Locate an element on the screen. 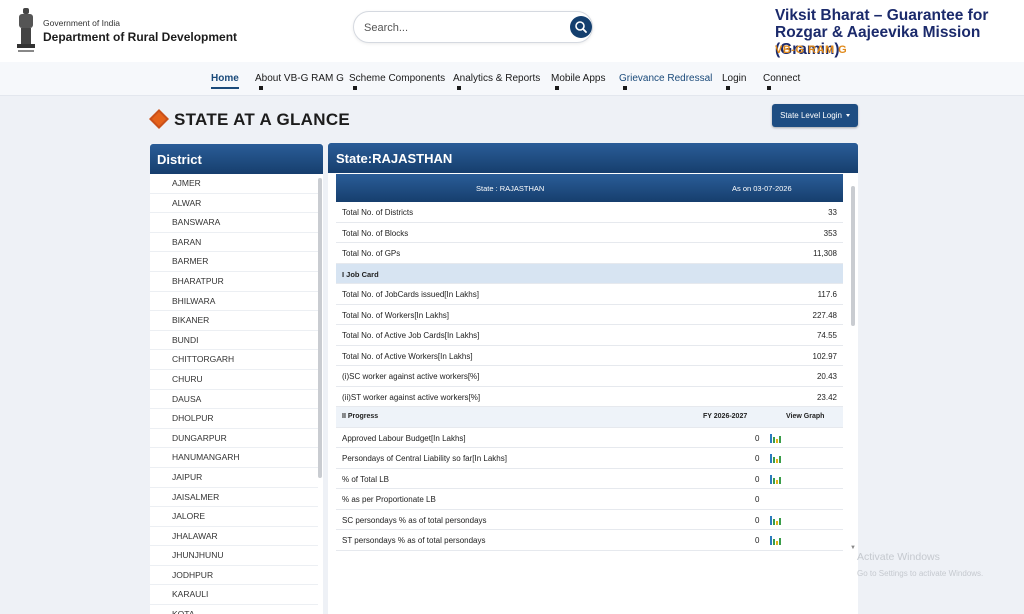 The width and height of the screenshot is (1024, 614). view-graph-column-header: View Graph is located at coordinates (805, 416).